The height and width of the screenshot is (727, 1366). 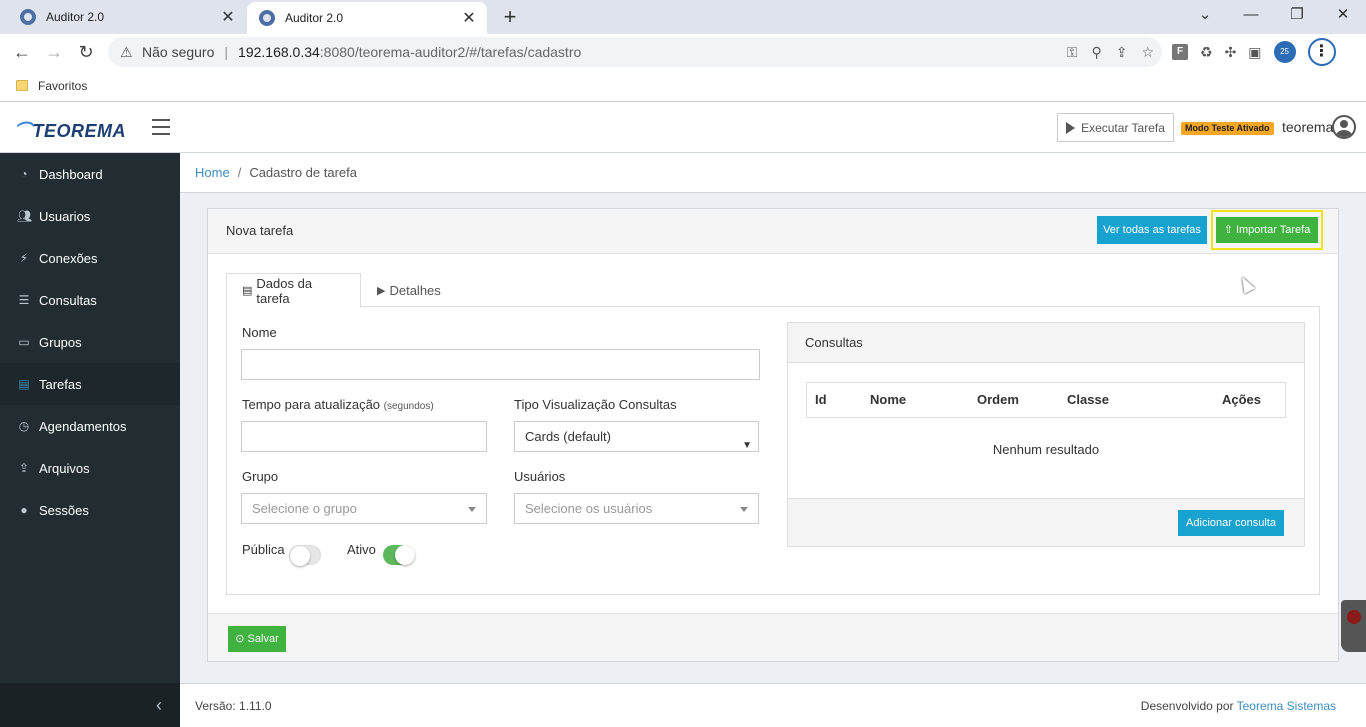 What do you see at coordinates (90, 342) in the screenshot?
I see `sidebar-item-grupos: ▭ Grupos` at bounding box center [90, 342].